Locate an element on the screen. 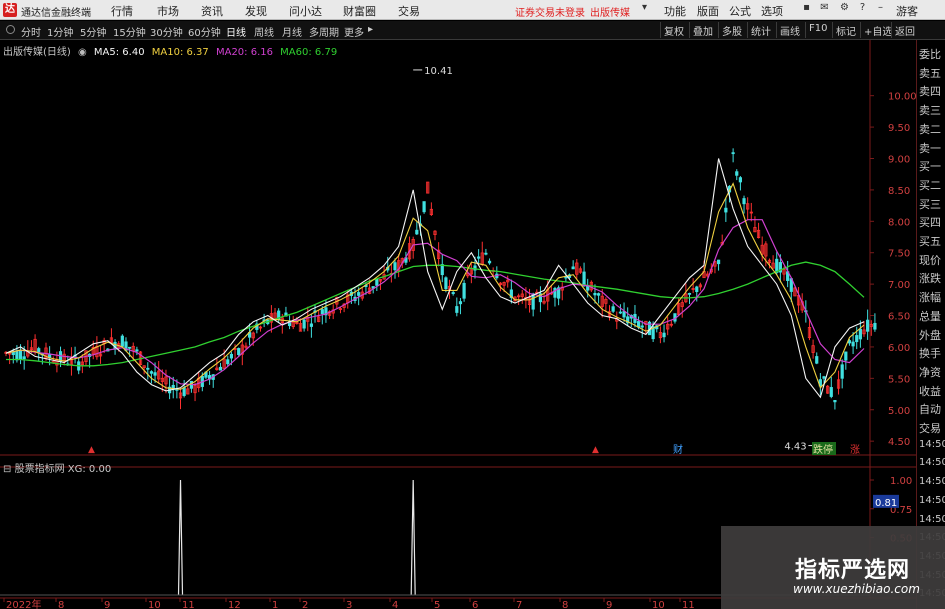 The height and width of the screenshot is (609, 945). more-chevron-icon: ▸ is located at coordinates (370, 29).